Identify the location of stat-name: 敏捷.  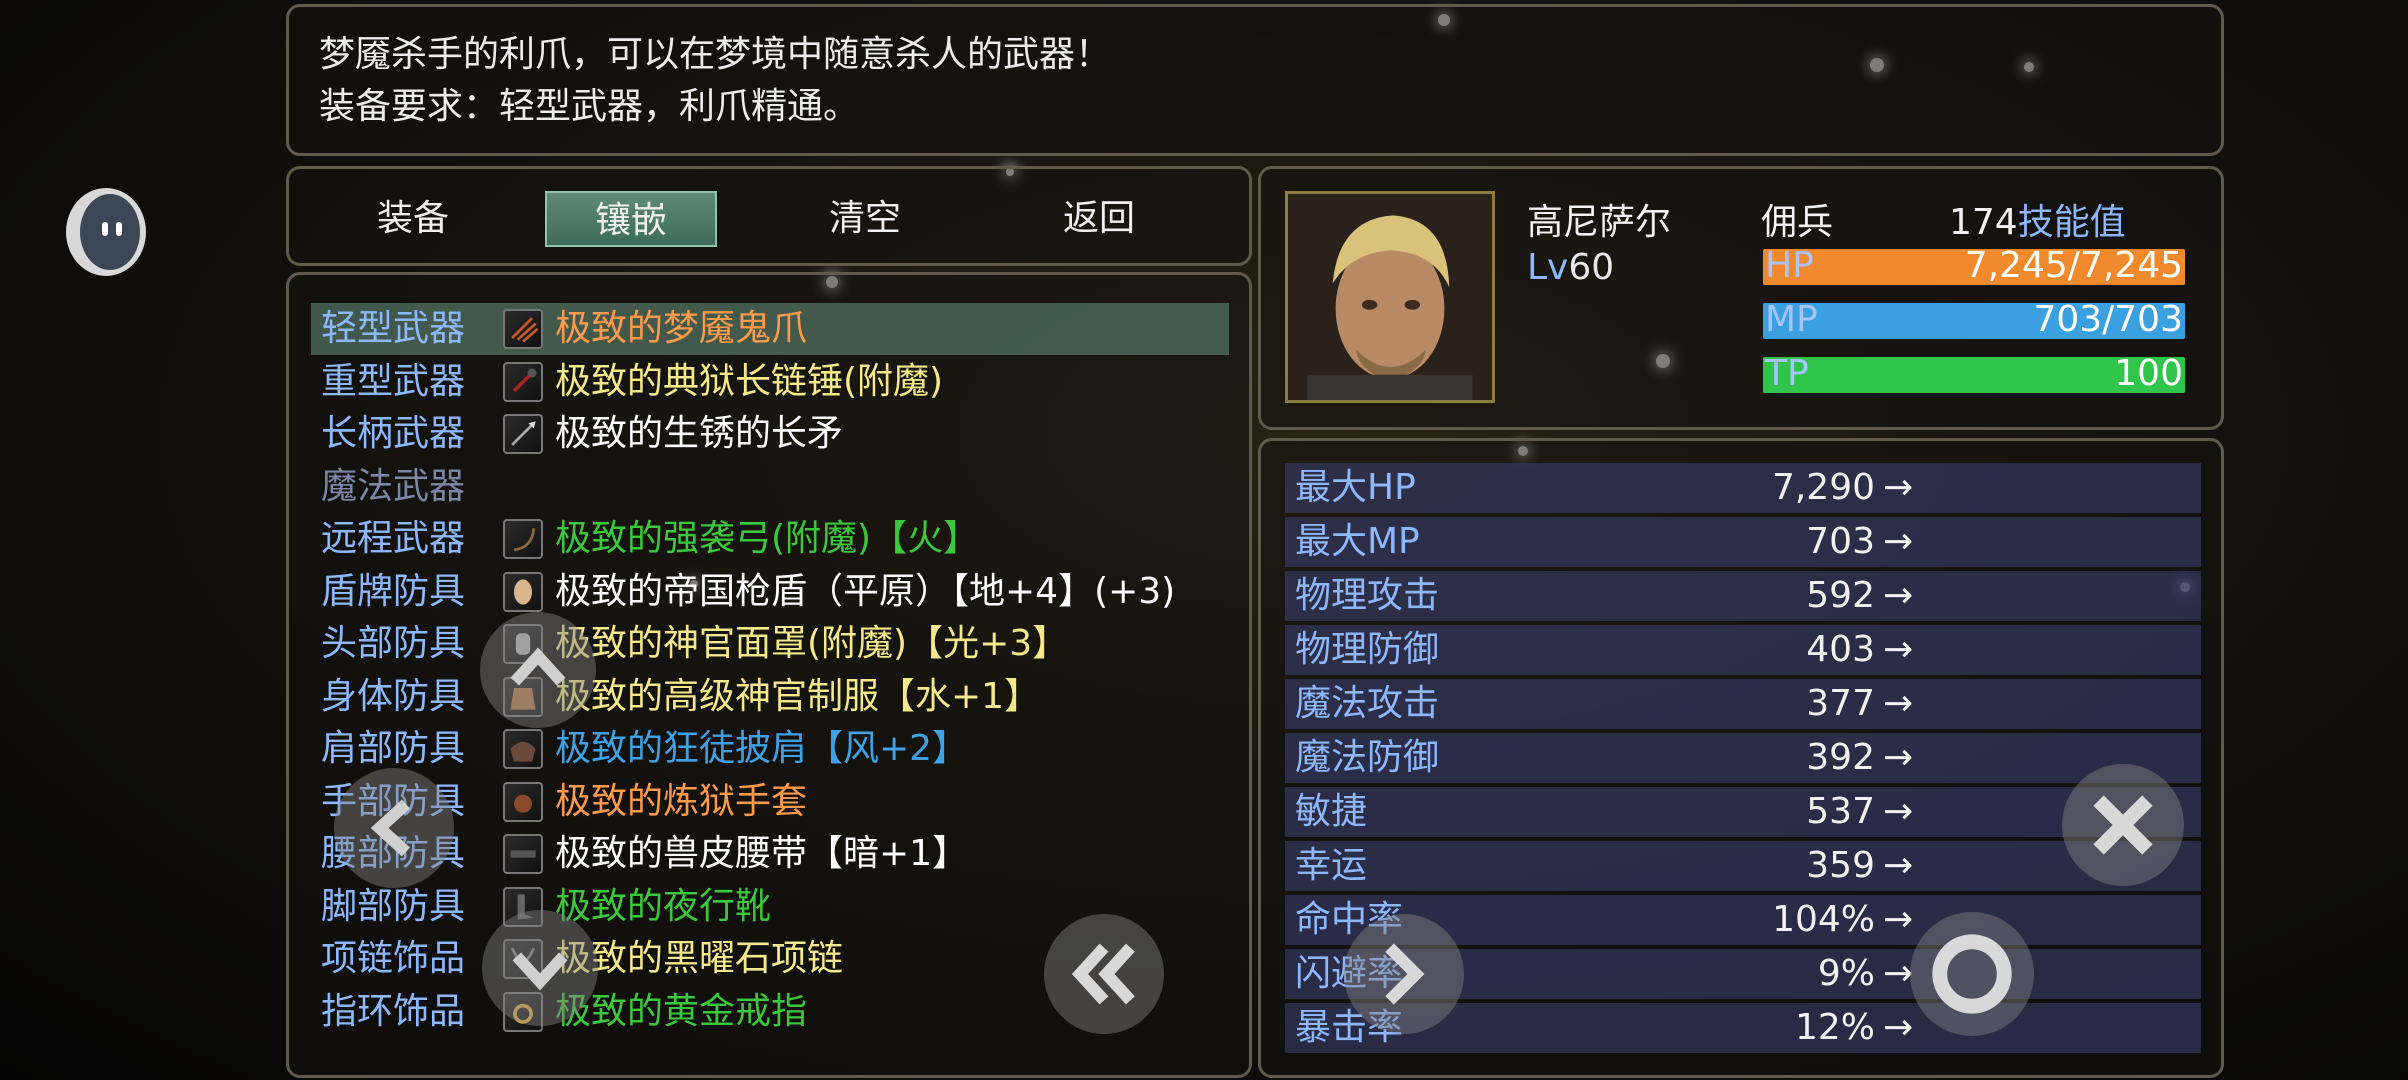
(1331, 811).